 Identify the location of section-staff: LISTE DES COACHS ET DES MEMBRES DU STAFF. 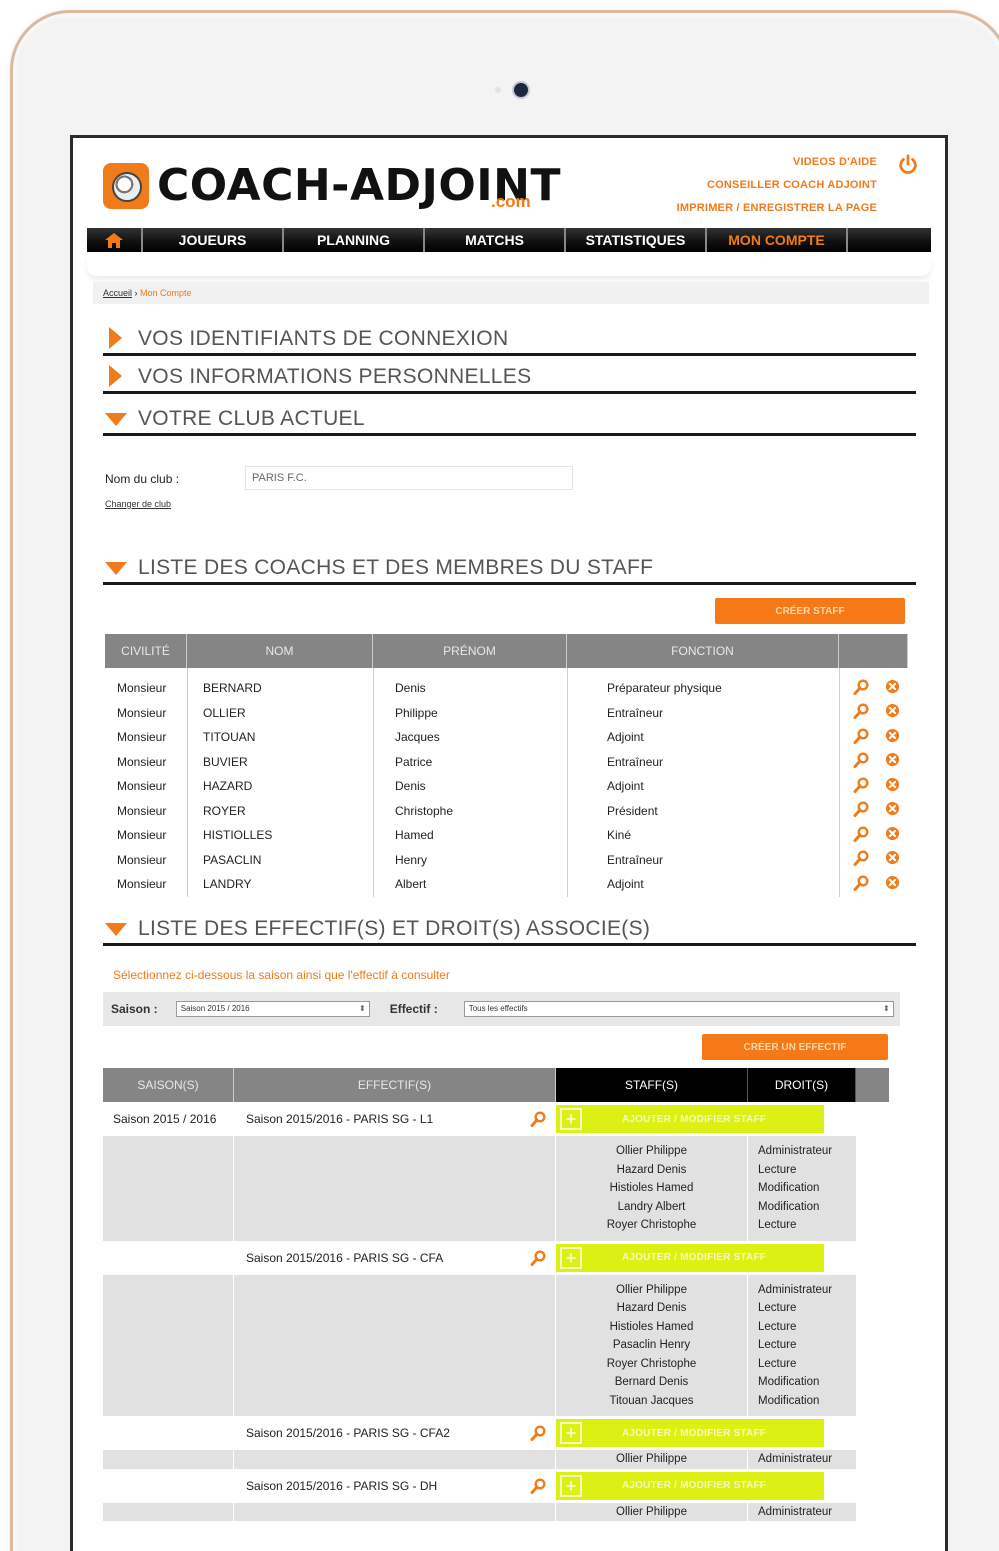
(509, 570).